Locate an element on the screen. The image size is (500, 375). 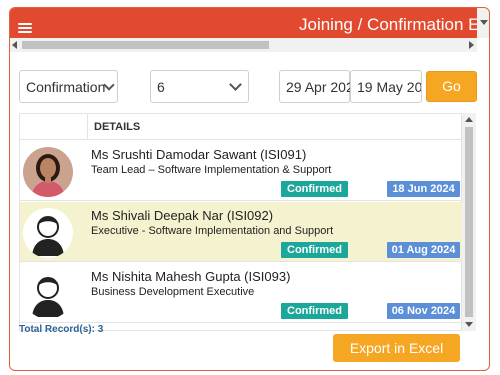
count-select: 6 is located at coordinates (199, 86).